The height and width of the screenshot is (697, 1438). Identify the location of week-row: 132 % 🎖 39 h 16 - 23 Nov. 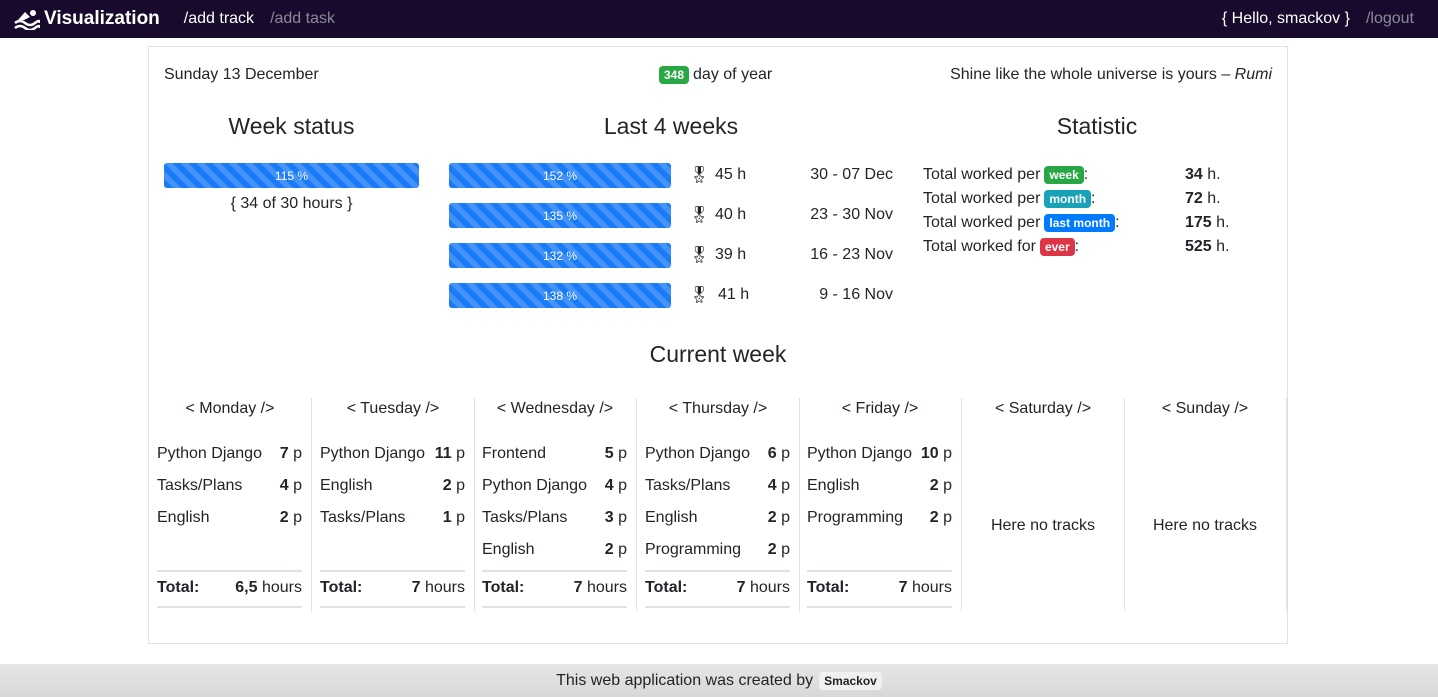
(674, 255).